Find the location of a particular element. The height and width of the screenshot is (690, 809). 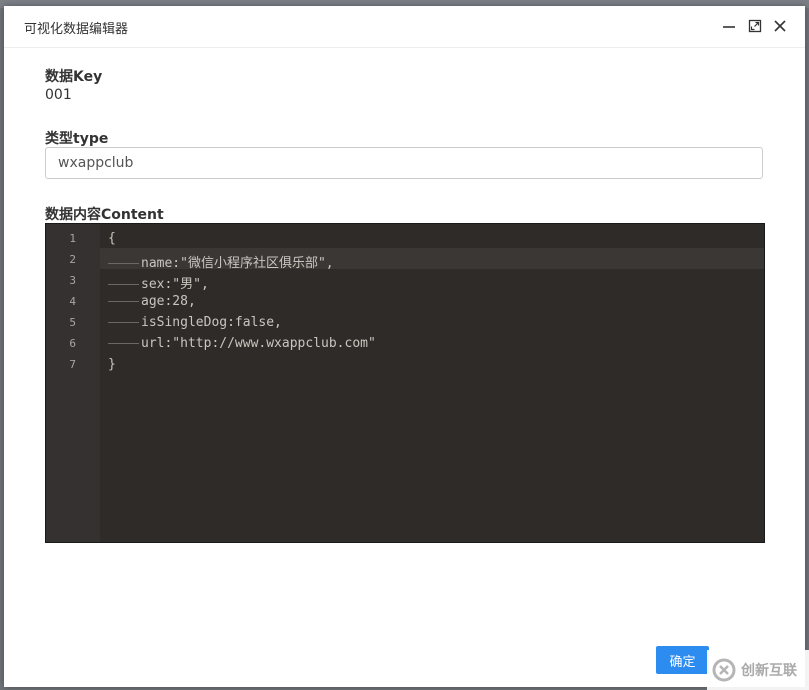

key-label: 数据Key is located at coordinates (74, 77).